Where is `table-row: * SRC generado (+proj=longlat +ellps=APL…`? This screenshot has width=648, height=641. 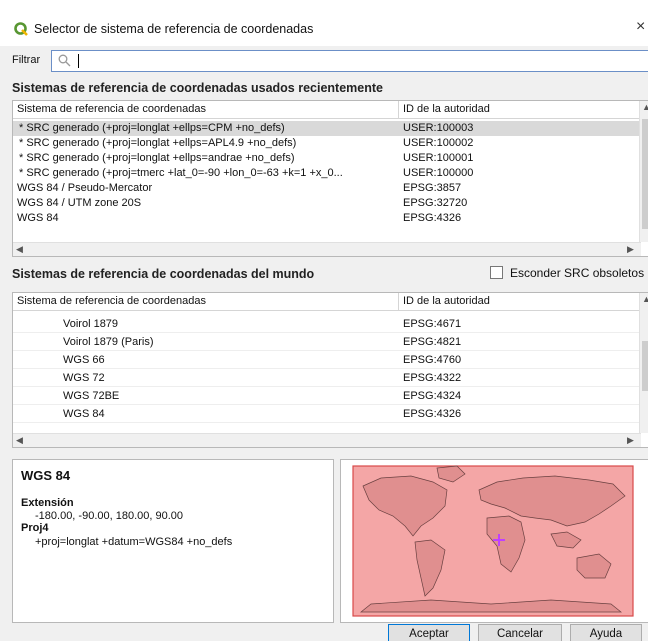
table-row: * SRC generado (+proj=longlat +ellps=APL… is located at coordinates (327, 143).